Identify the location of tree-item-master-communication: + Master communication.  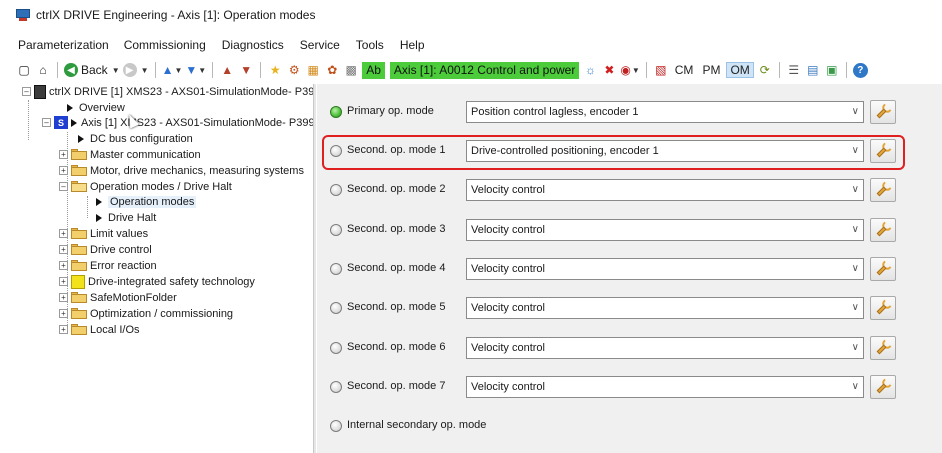
(130, 154).